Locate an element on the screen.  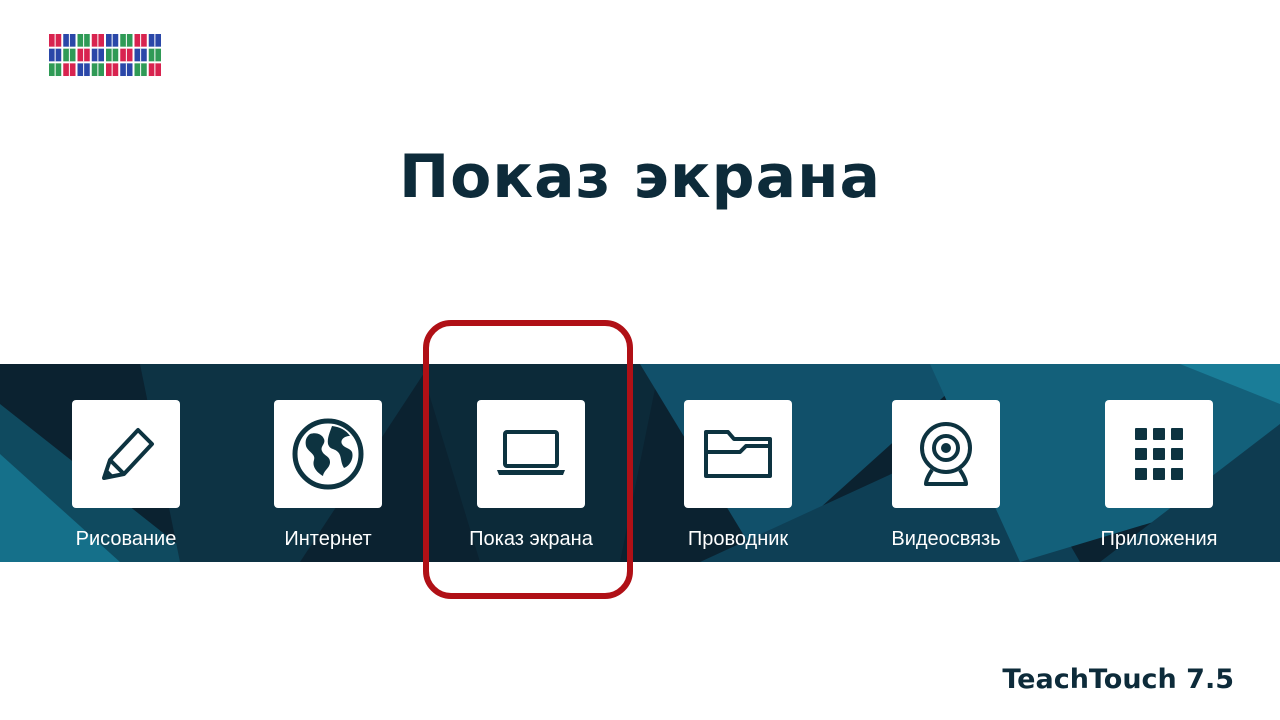
app-grid-icon is located at coordinates (1159, 454).